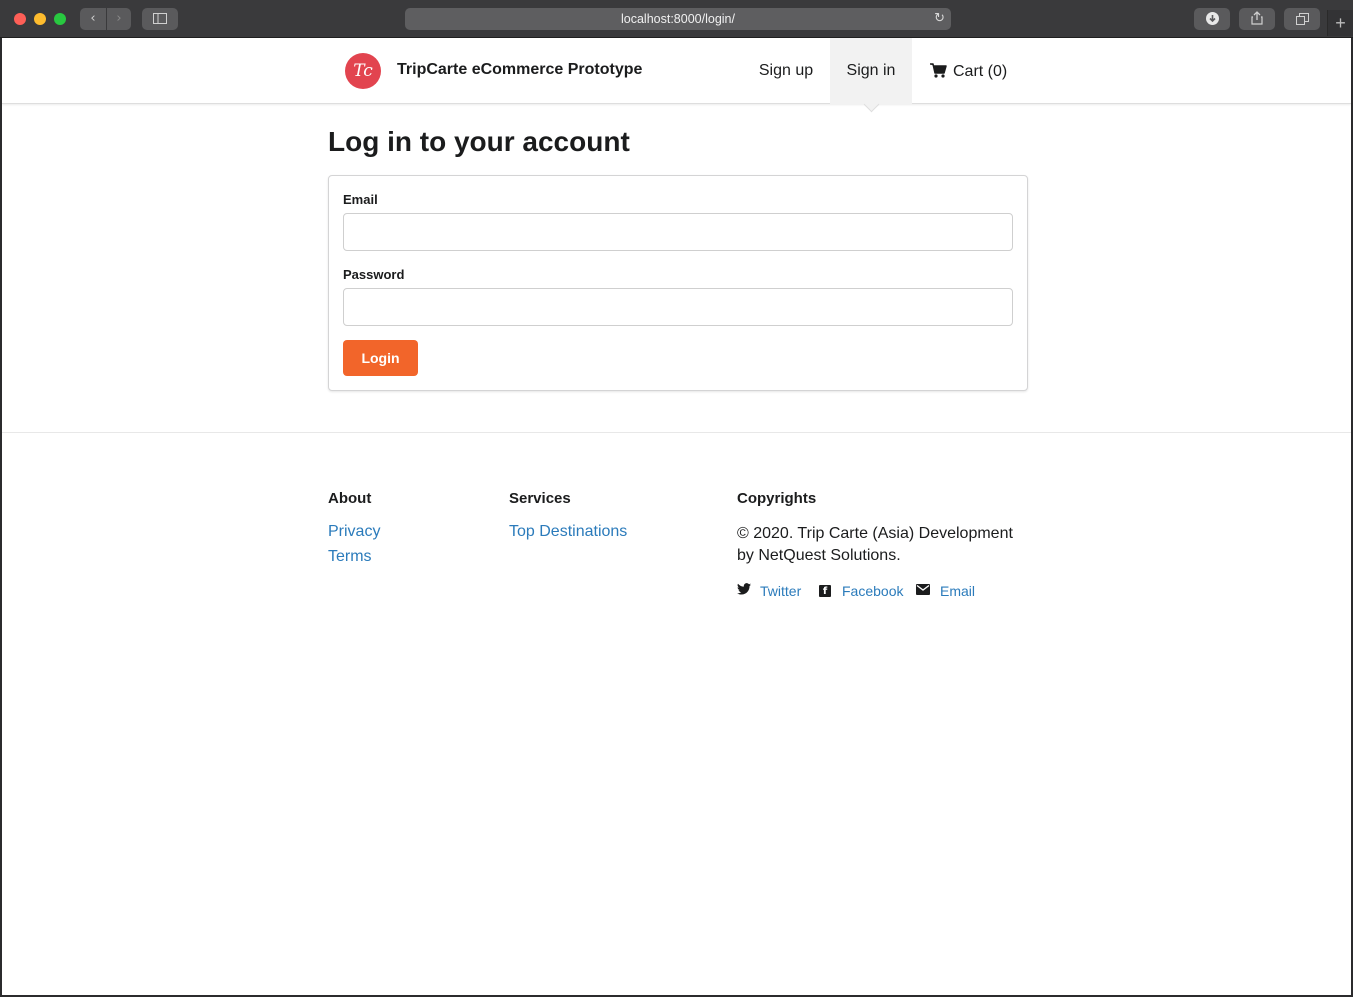 The height and width of the screenshot is (997, 1353). Describe the element at coordinates (938, 71) in the screenshot. I see `cart-icon` at that location.